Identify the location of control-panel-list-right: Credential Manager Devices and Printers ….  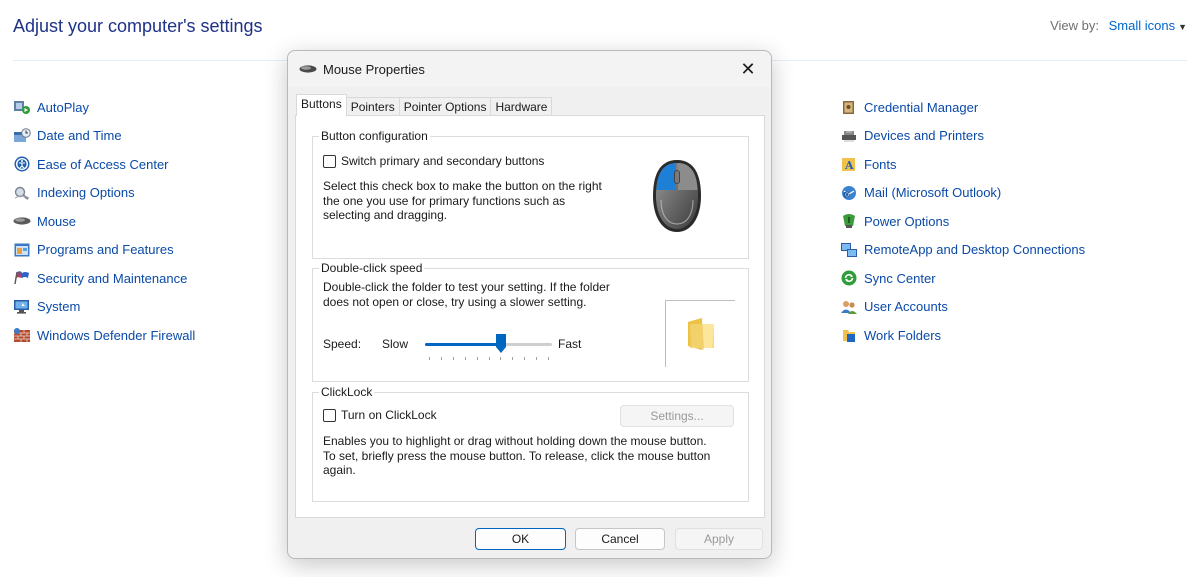
(962, 221).